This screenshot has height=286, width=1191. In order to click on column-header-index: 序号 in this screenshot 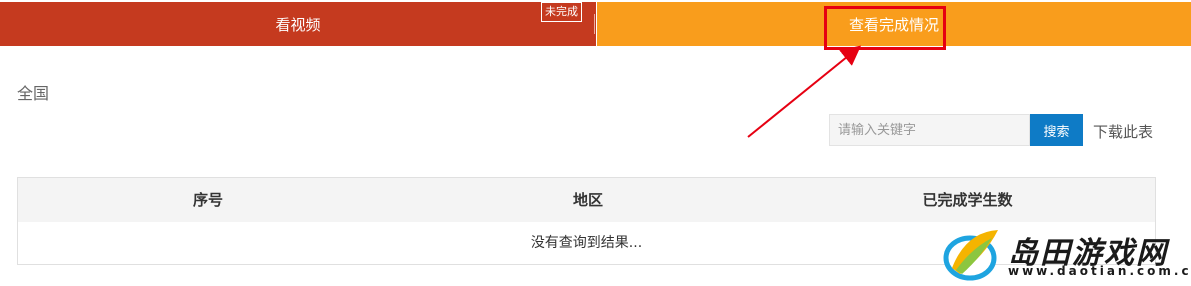, I will do `click(207, 200)`.